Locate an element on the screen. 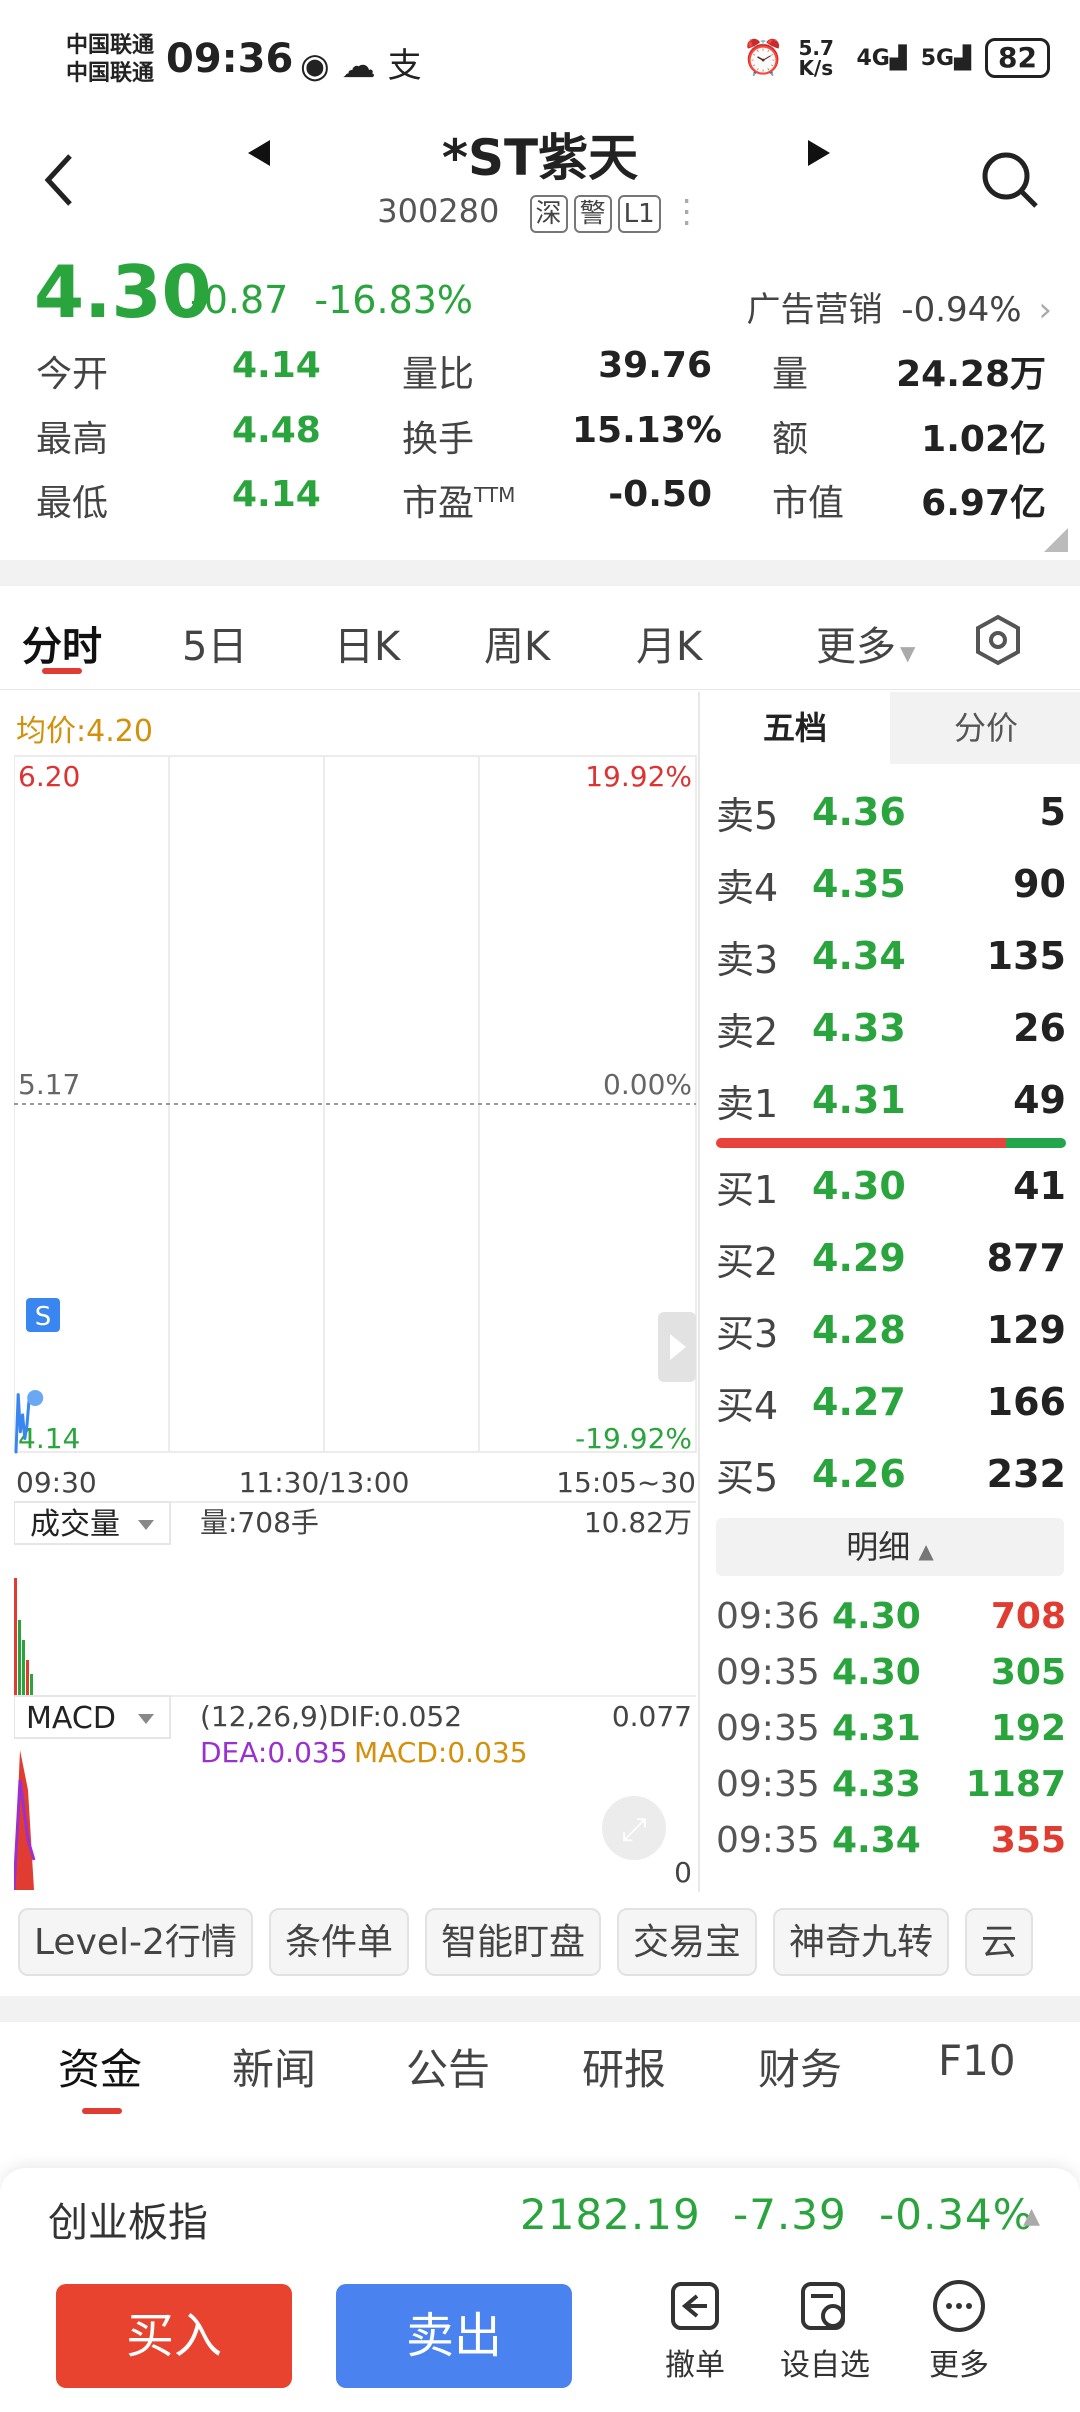  x-end-label: 15:05~30 is located at coordinates (626, 1482).